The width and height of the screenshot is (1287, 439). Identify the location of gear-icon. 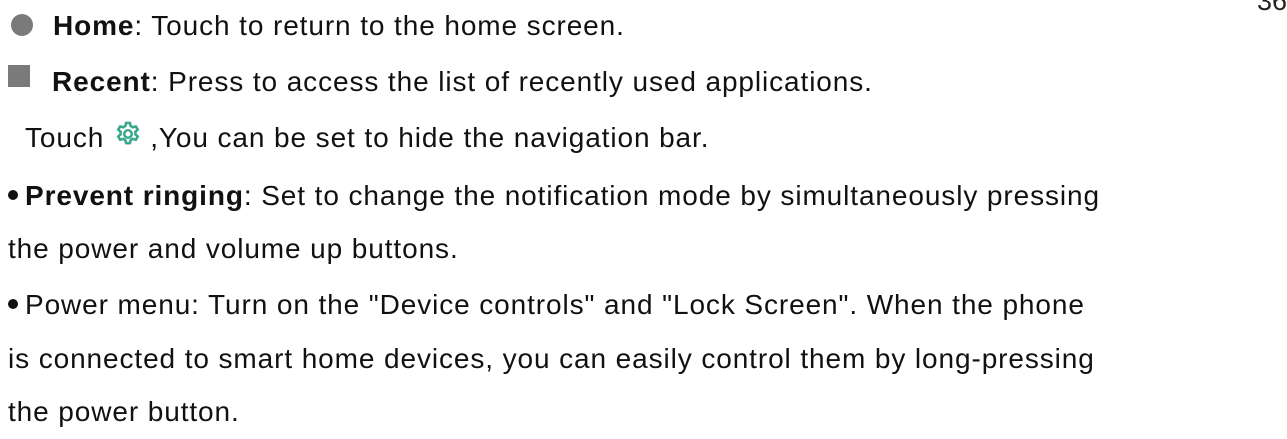
(128, 133).